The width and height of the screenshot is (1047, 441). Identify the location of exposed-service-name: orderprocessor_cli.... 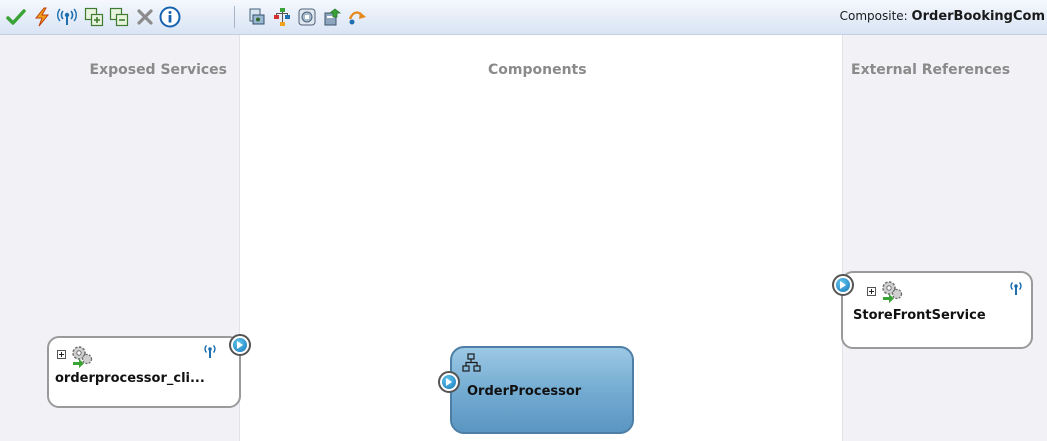
(130, 378).